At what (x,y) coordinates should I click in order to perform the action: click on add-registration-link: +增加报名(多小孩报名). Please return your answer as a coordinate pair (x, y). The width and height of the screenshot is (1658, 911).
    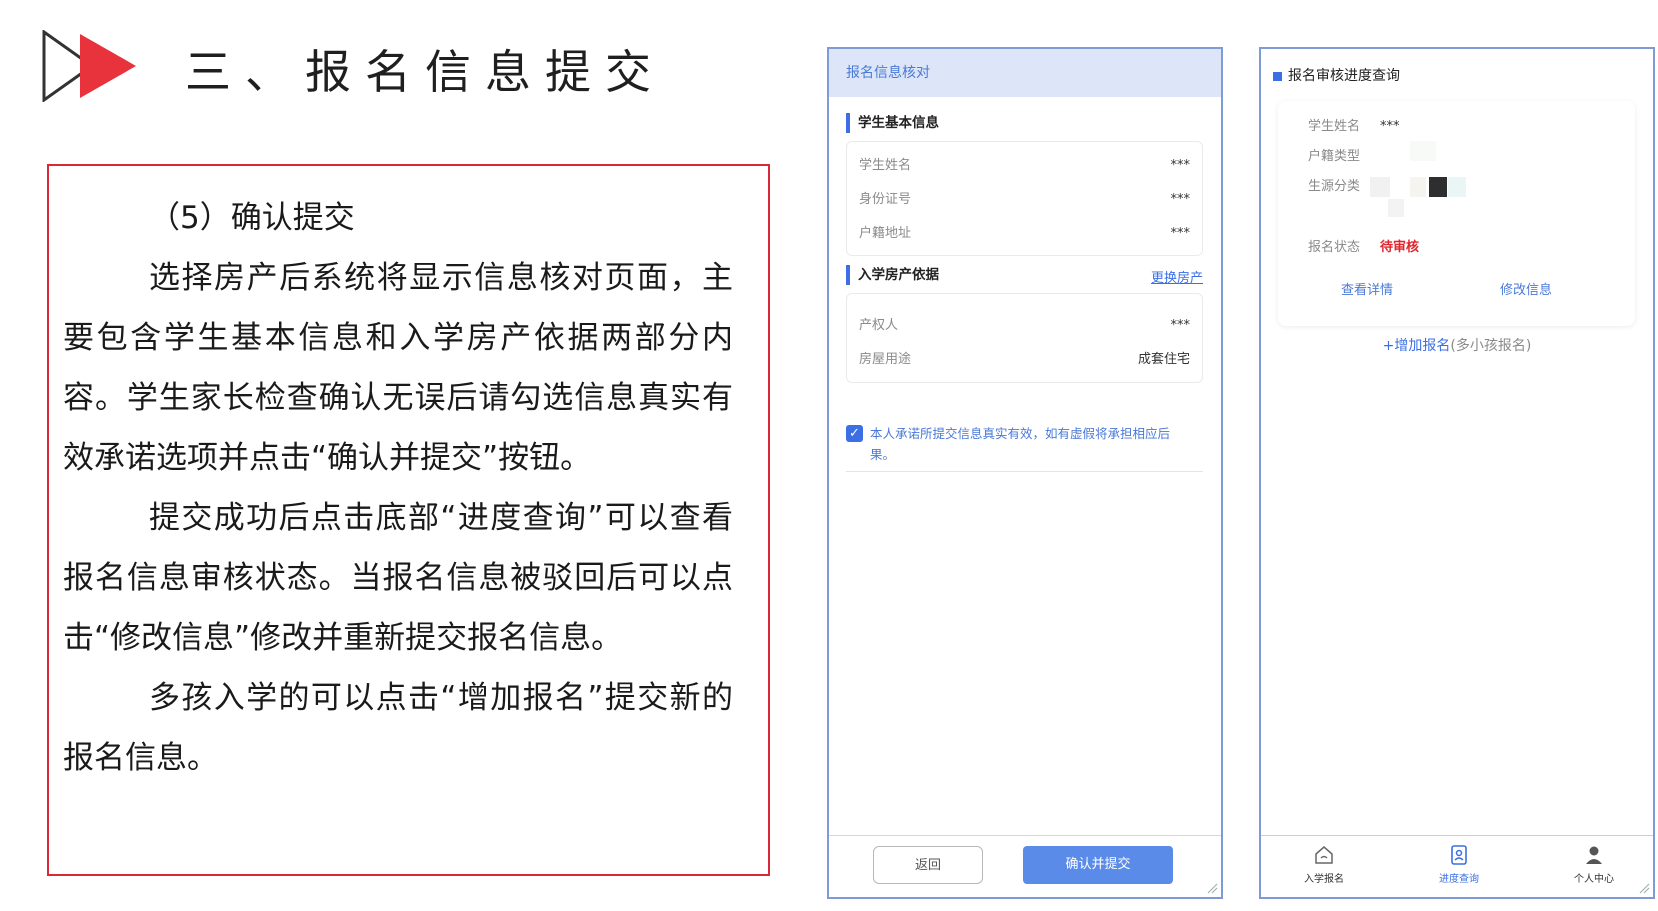
    Looking at the image, I should click on (1457, 345).